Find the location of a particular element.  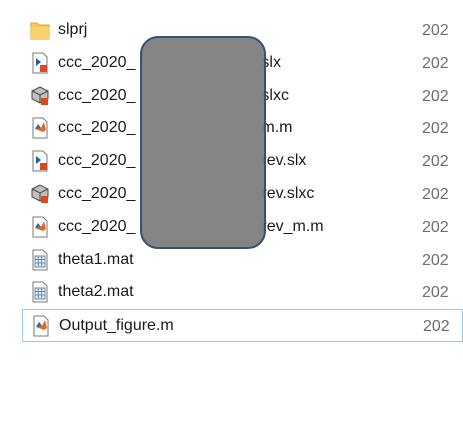

file-name: theta2.mat is located at coordinates (96, 292).